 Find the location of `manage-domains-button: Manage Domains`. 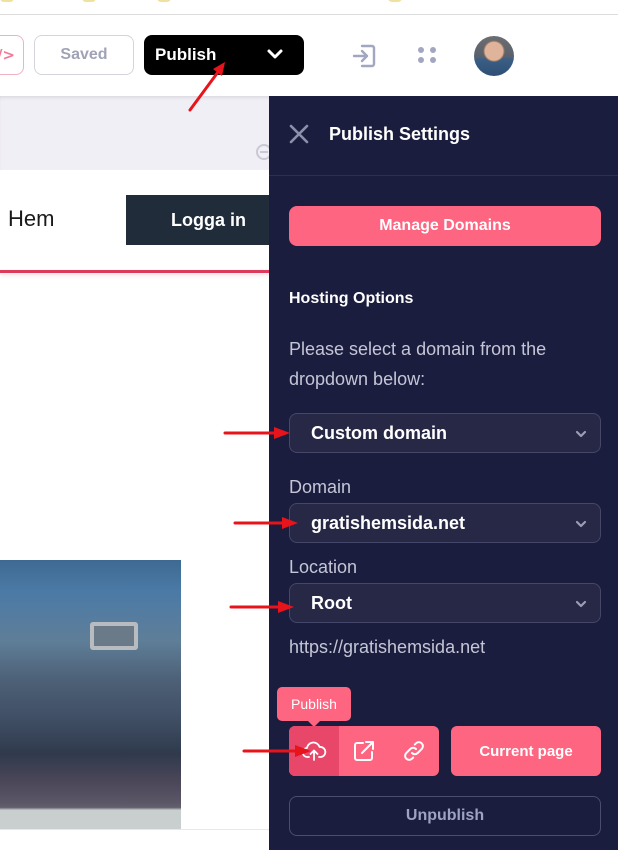

manage-domains-button: Manage Domains is located at coordinates (445, 226).